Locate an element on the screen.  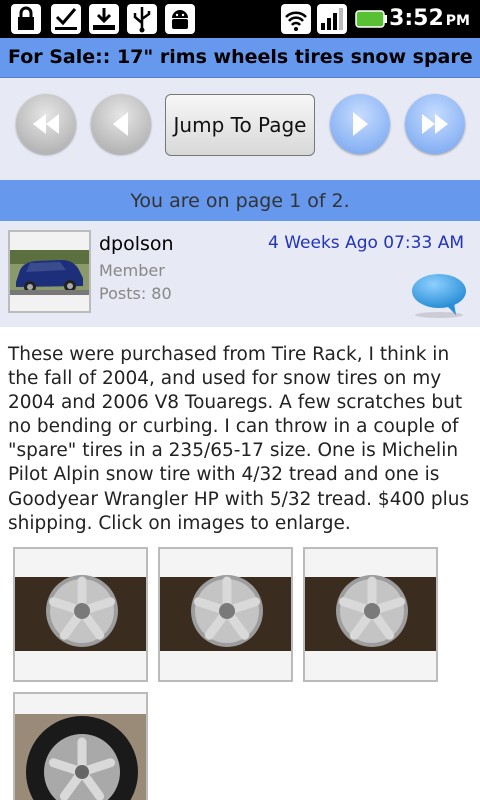
jump-to-page-button: Jump To Page is located at coordinates (240, 125).